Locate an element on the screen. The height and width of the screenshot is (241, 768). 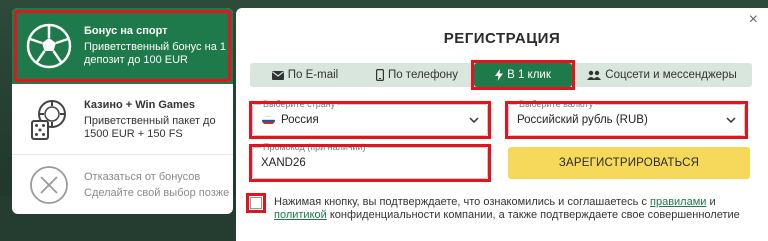
casino-chips-icon is located at coordinates (49, 120).